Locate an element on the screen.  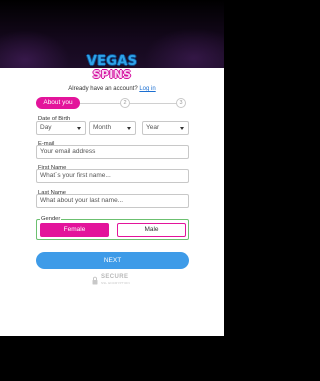
brand-logo: VEGAS SPINS is located at coordinates (112, 71).